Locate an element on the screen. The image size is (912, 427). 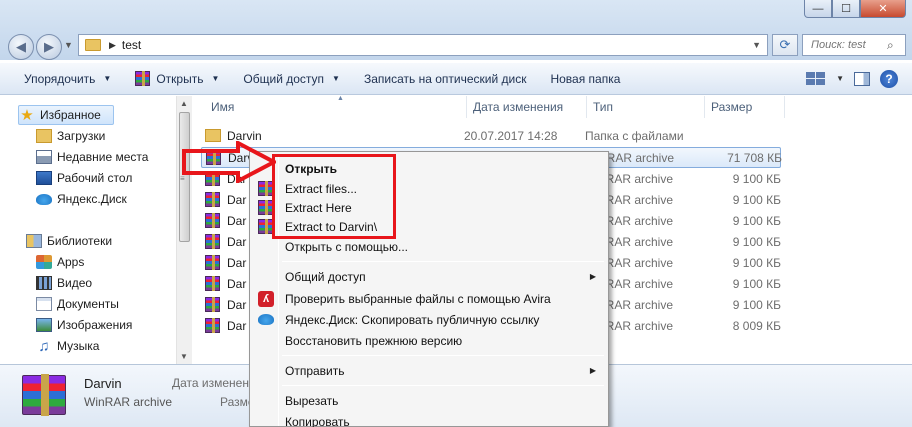
menu-item-open: Открыть is located at coordinates (429, 168).